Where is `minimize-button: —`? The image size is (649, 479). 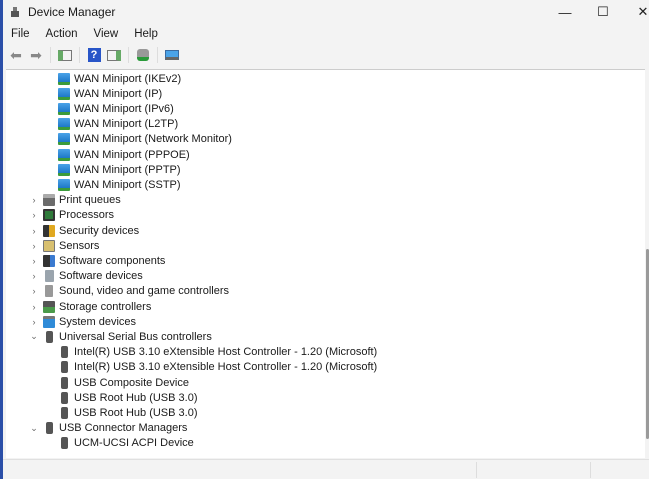
minimize-button: — is located at coordinates (565, 12).